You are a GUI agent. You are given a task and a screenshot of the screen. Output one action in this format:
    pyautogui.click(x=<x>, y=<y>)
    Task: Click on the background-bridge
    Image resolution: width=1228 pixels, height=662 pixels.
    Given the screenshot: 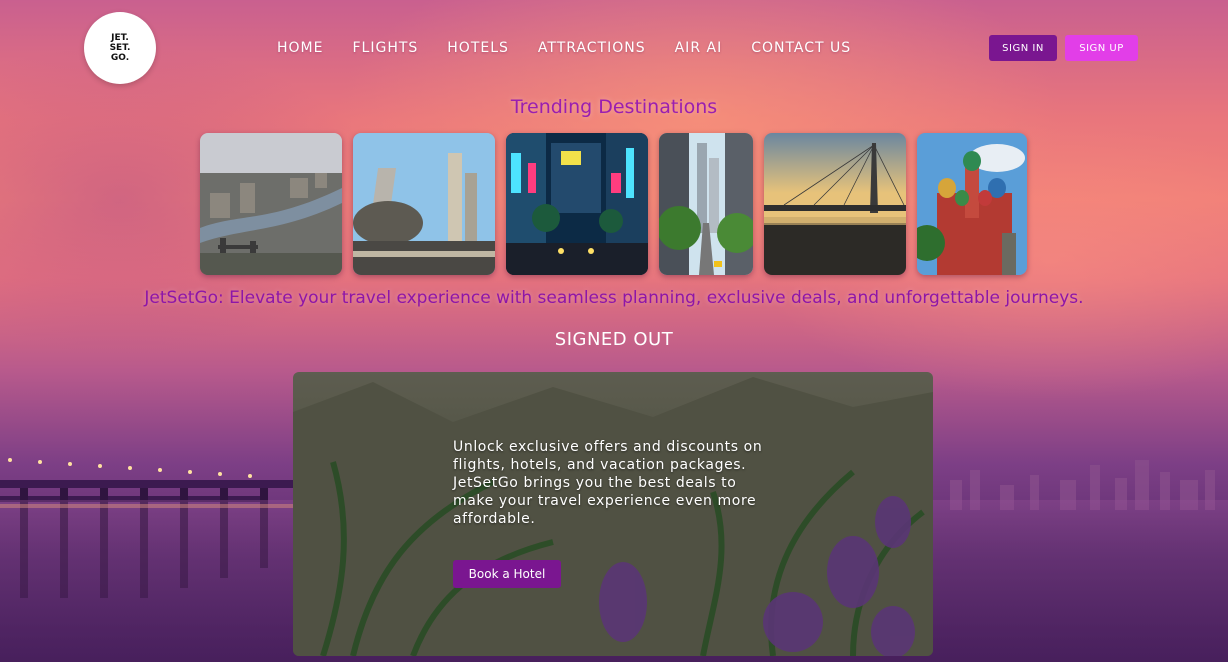 What is the action you would take?
    pyautogui.click(x=150, y=528)
    